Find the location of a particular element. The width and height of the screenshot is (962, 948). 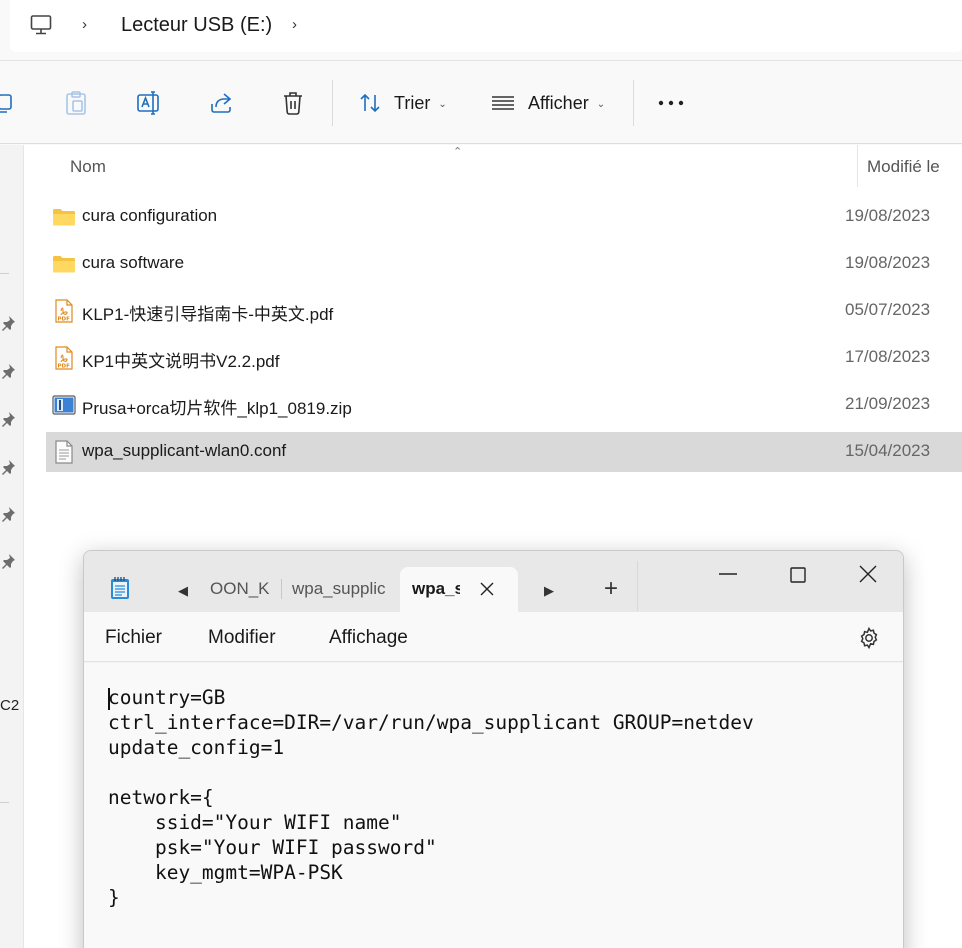

file-name: cura software is located at coordinates (133, 262).